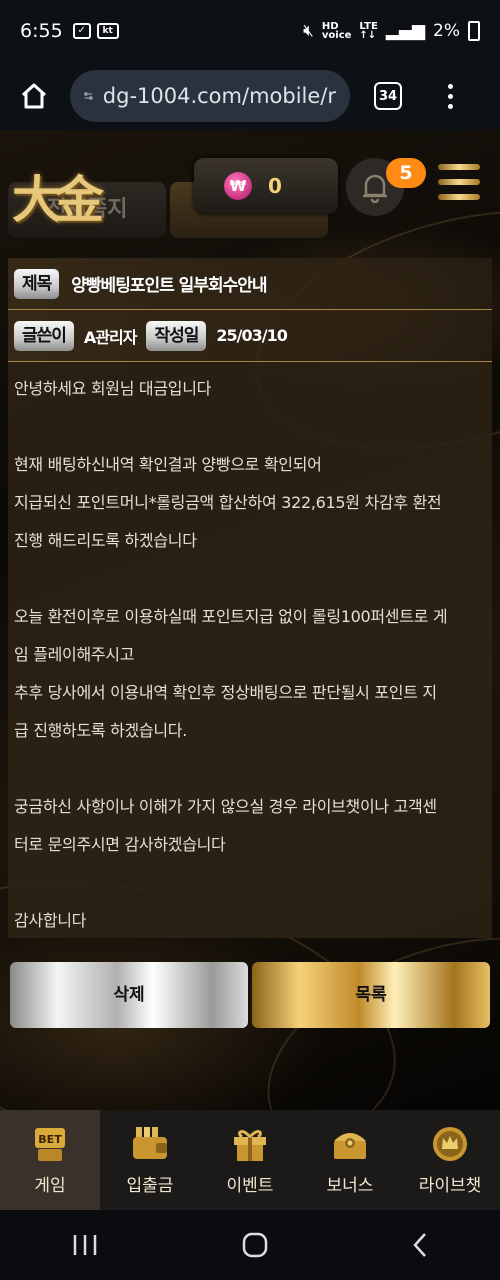 The width and height of the screenshot is (500, 1280). I want to click on article-line: 지급되신 포인트머니*롤링금액 합산하여 322,615원 차감후 환전, so click(228, 502).